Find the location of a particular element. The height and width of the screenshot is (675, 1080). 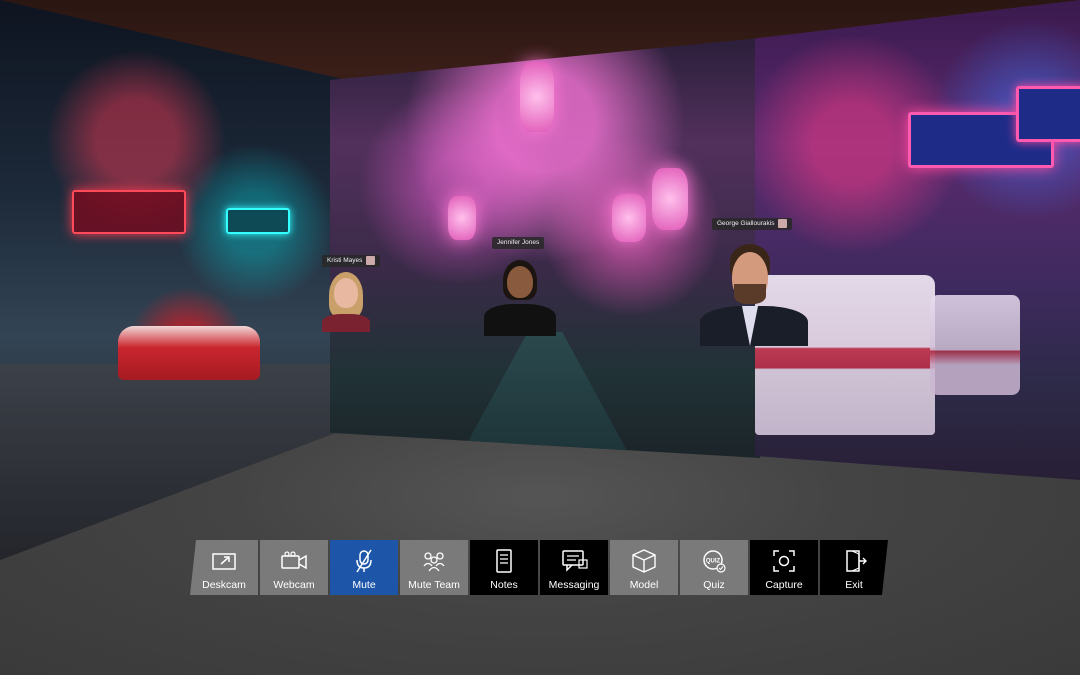

participant-name-tag: George Giallourakis is located at coordinates (752, 224).